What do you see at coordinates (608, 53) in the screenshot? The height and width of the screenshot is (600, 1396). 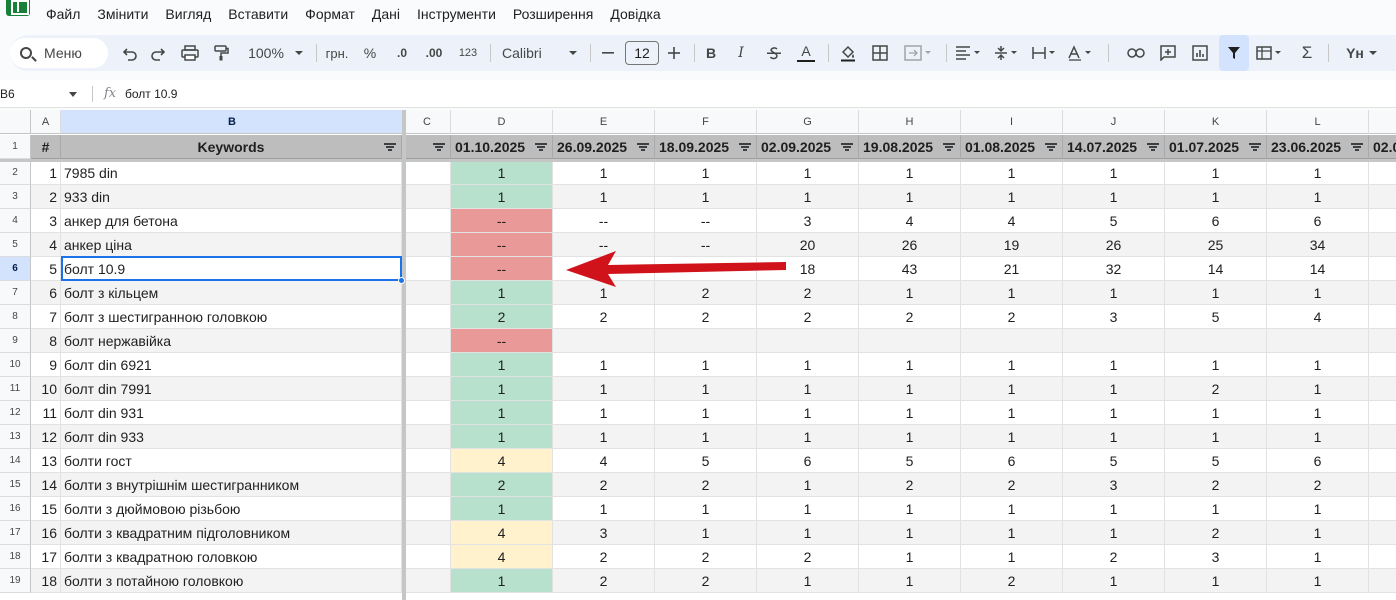 I see `font-size-decrease-icon` at bounding box center [608, 53].